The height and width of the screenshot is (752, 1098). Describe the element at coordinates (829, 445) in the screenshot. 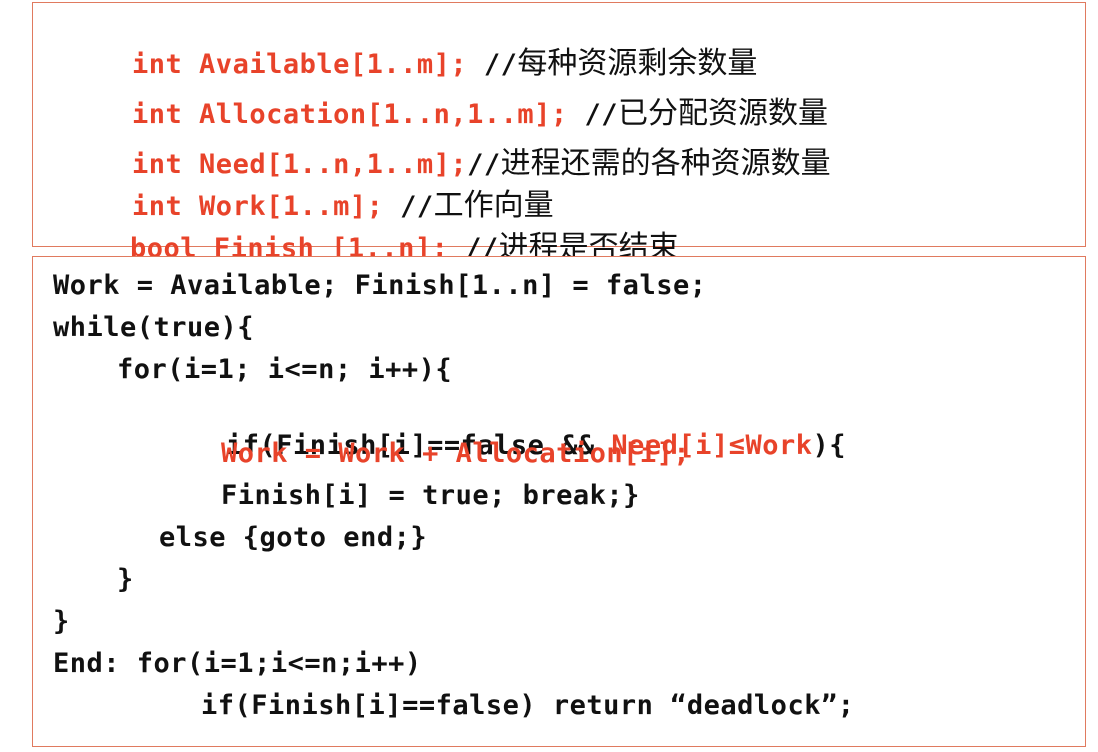

I see `code-fragment: ){` at that location.